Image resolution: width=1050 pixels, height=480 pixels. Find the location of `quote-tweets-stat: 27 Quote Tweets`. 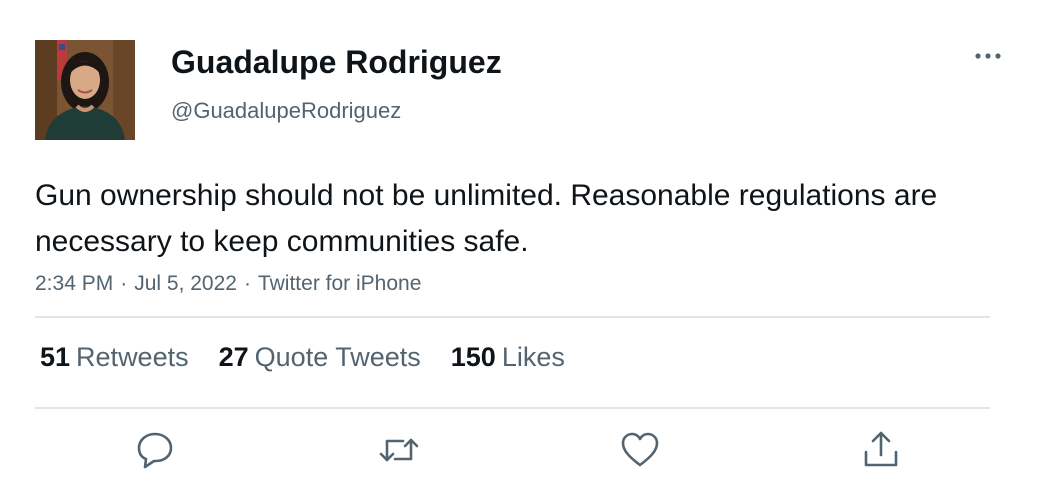

quote-tweets-stat: 27 Quote Tweets is located at coordinates (320, 357).